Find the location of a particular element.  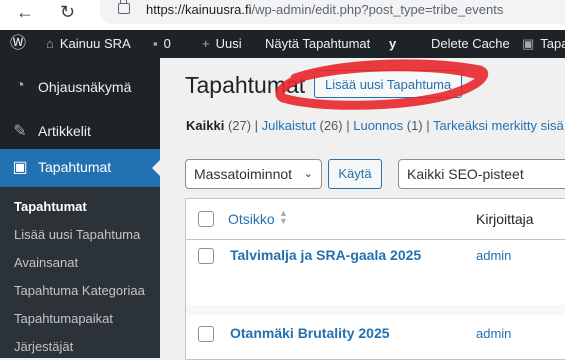

sort-icon: ▲ ▼ is located at coordinates (283, 217).